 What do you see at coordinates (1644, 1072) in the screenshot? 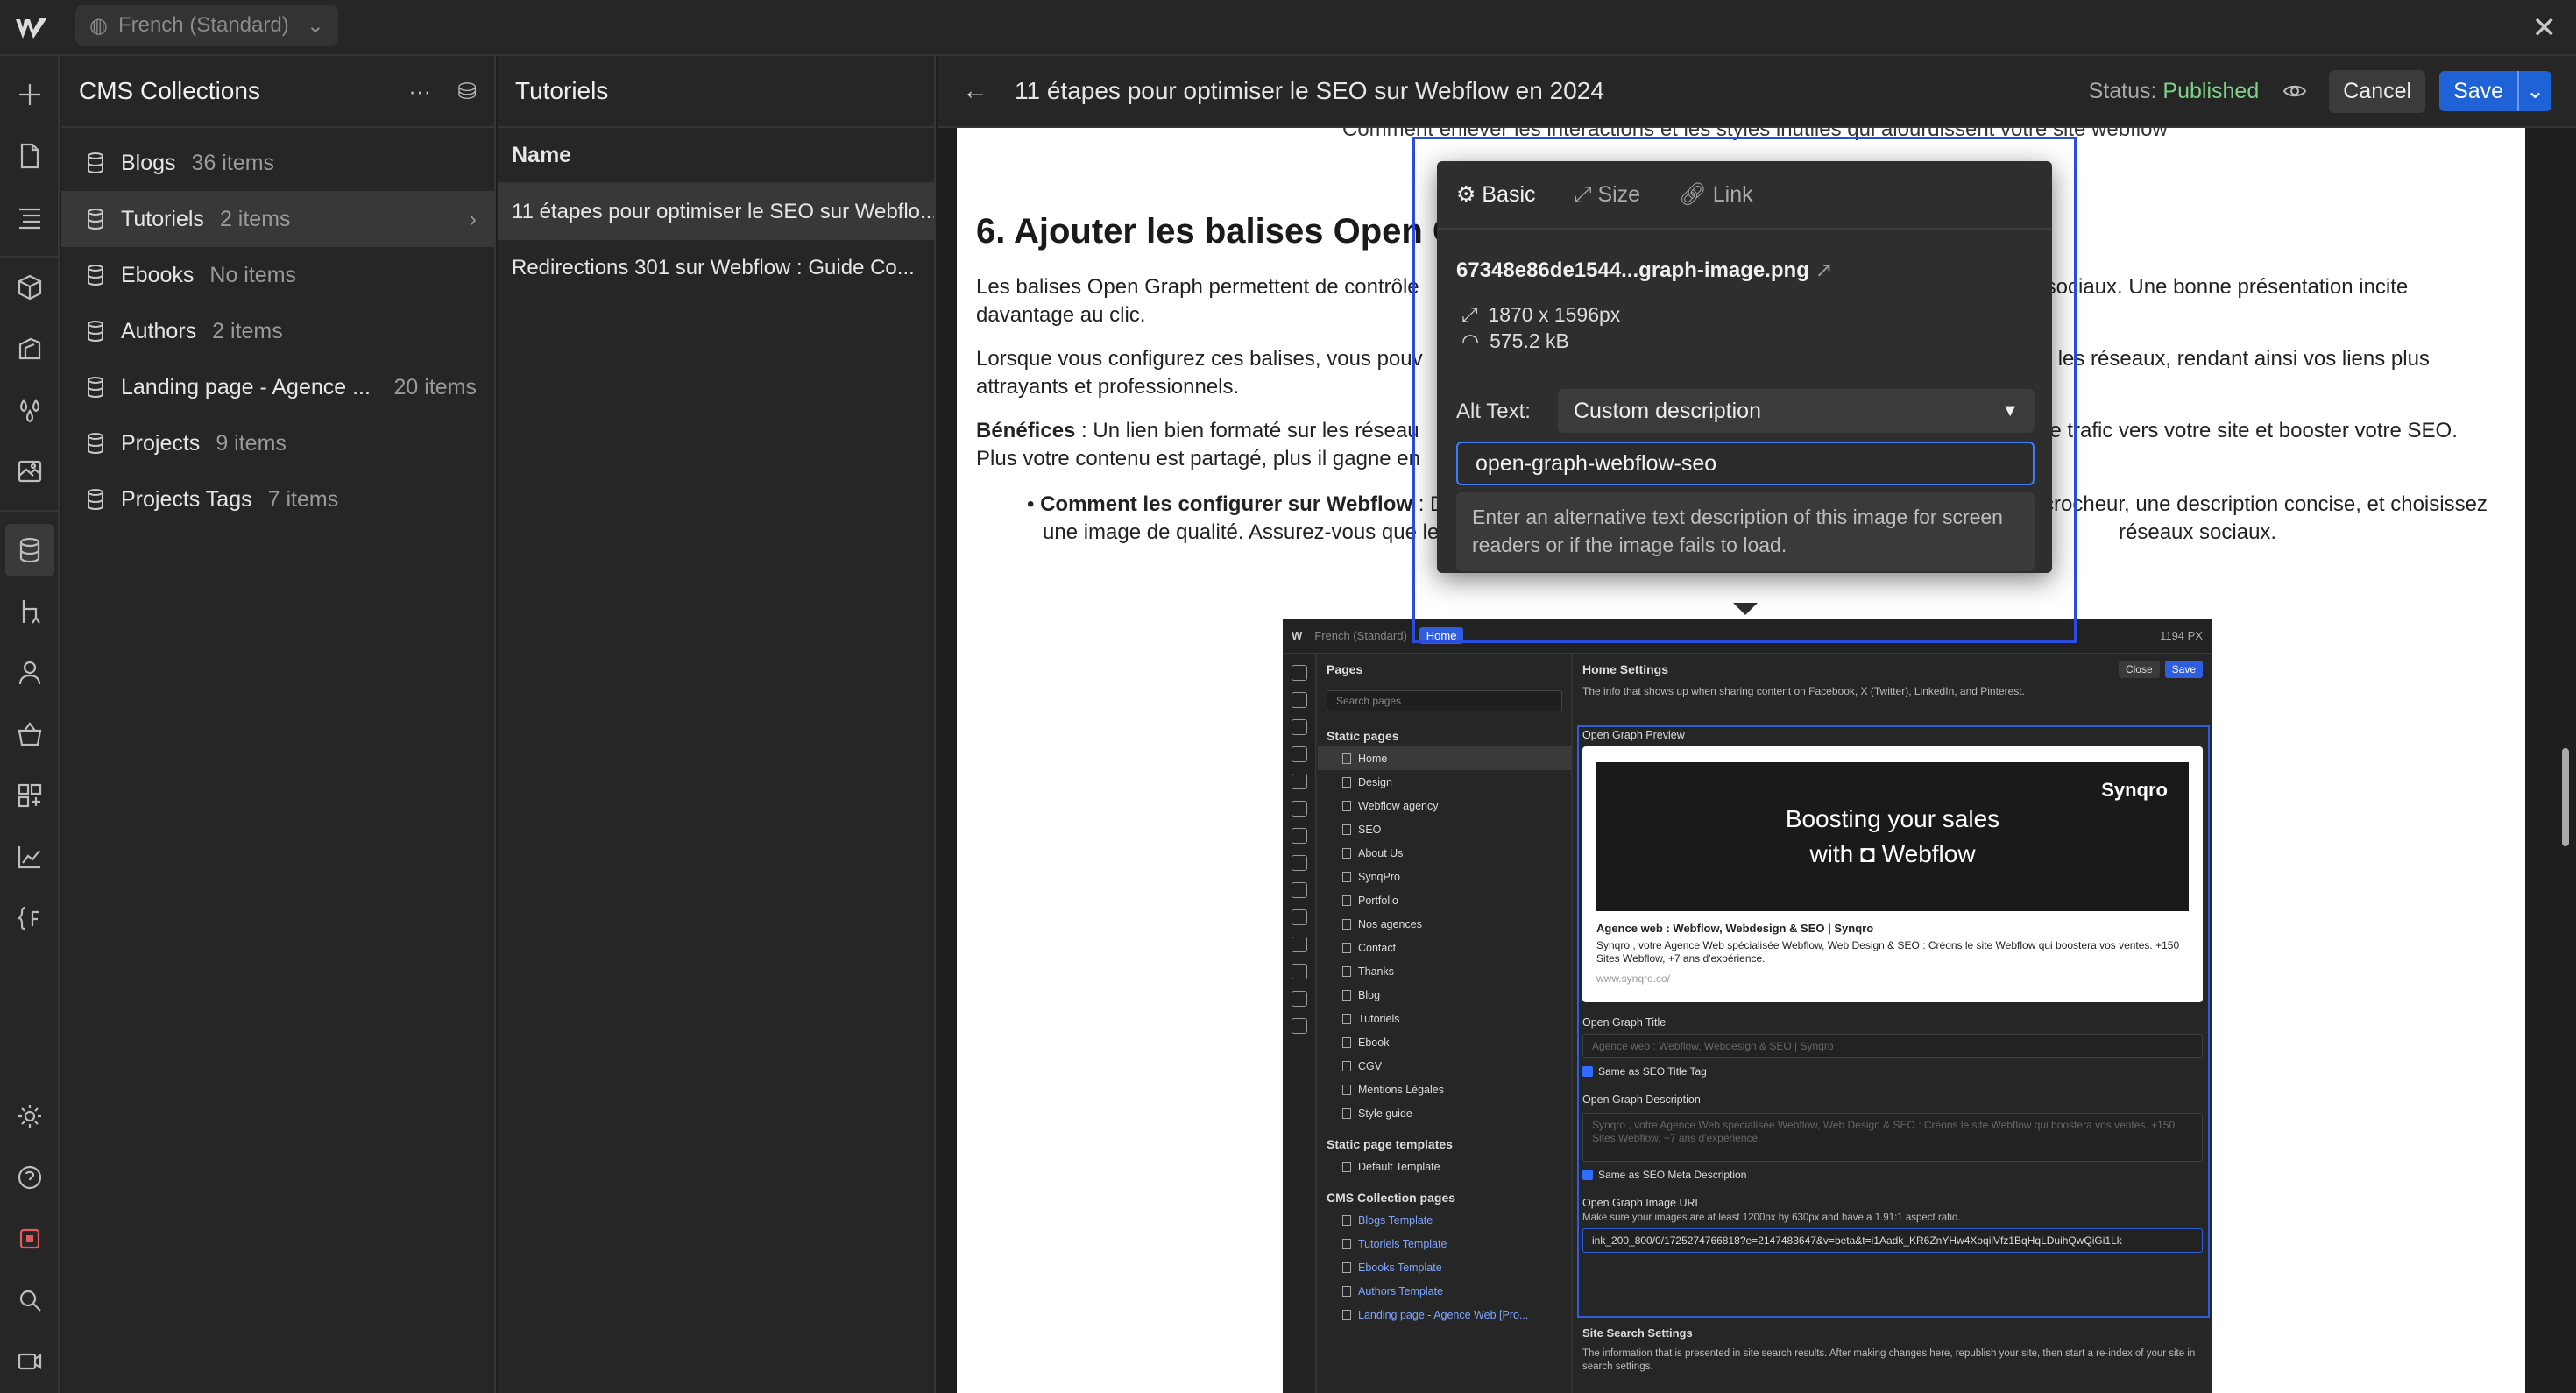
I see `embedded-checkbox: Same as SEO Title Tag` at bounding box center [1644, 1072].